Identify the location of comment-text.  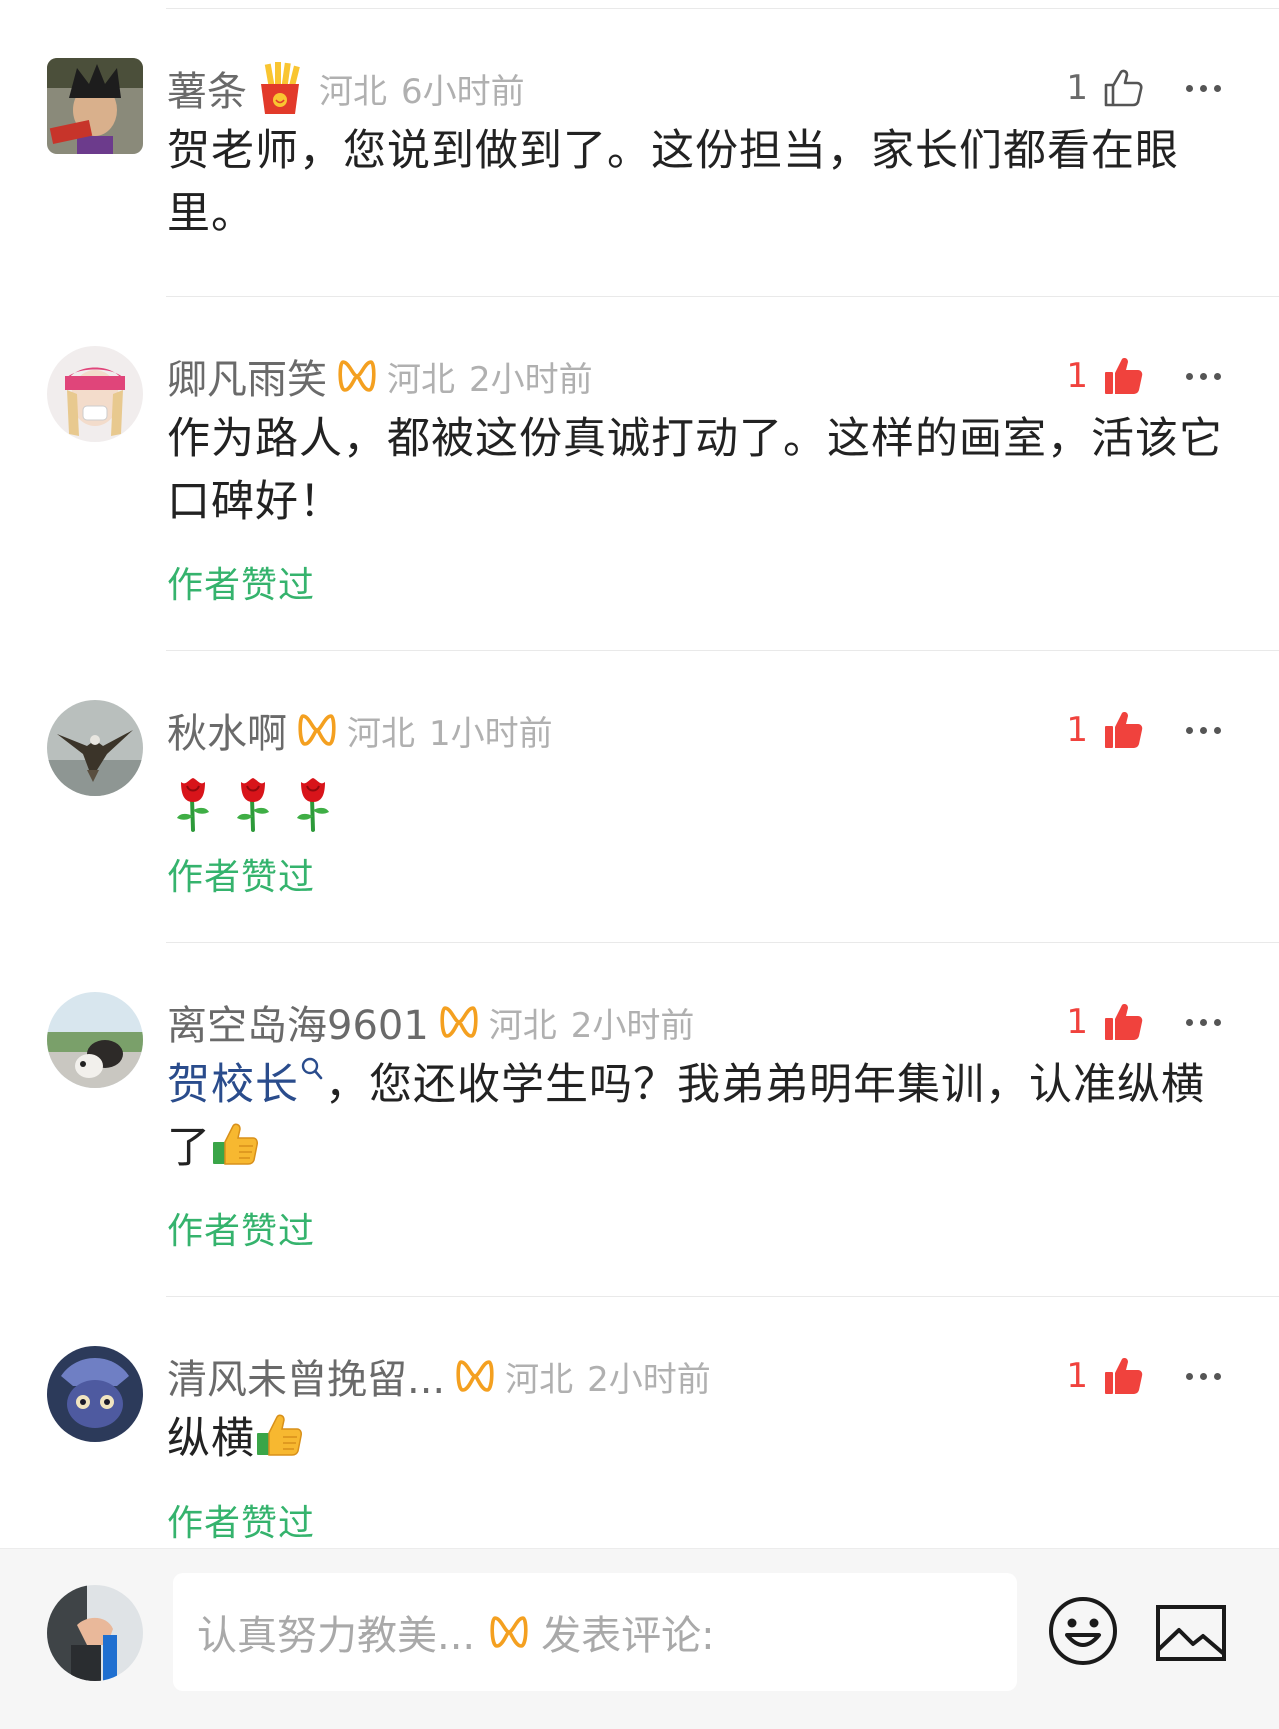
(702, 801).